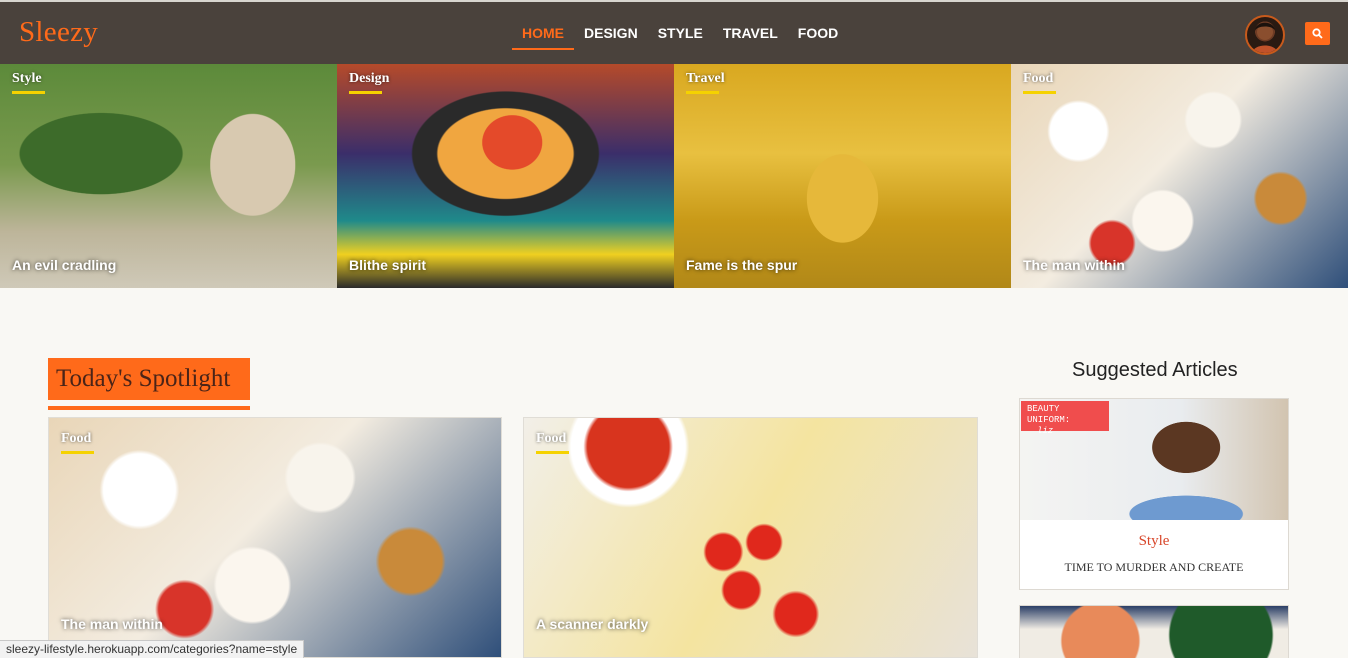 This screenshot has width=1348, height=658. I want to click on tile-category: Travel, so click(705, 82).